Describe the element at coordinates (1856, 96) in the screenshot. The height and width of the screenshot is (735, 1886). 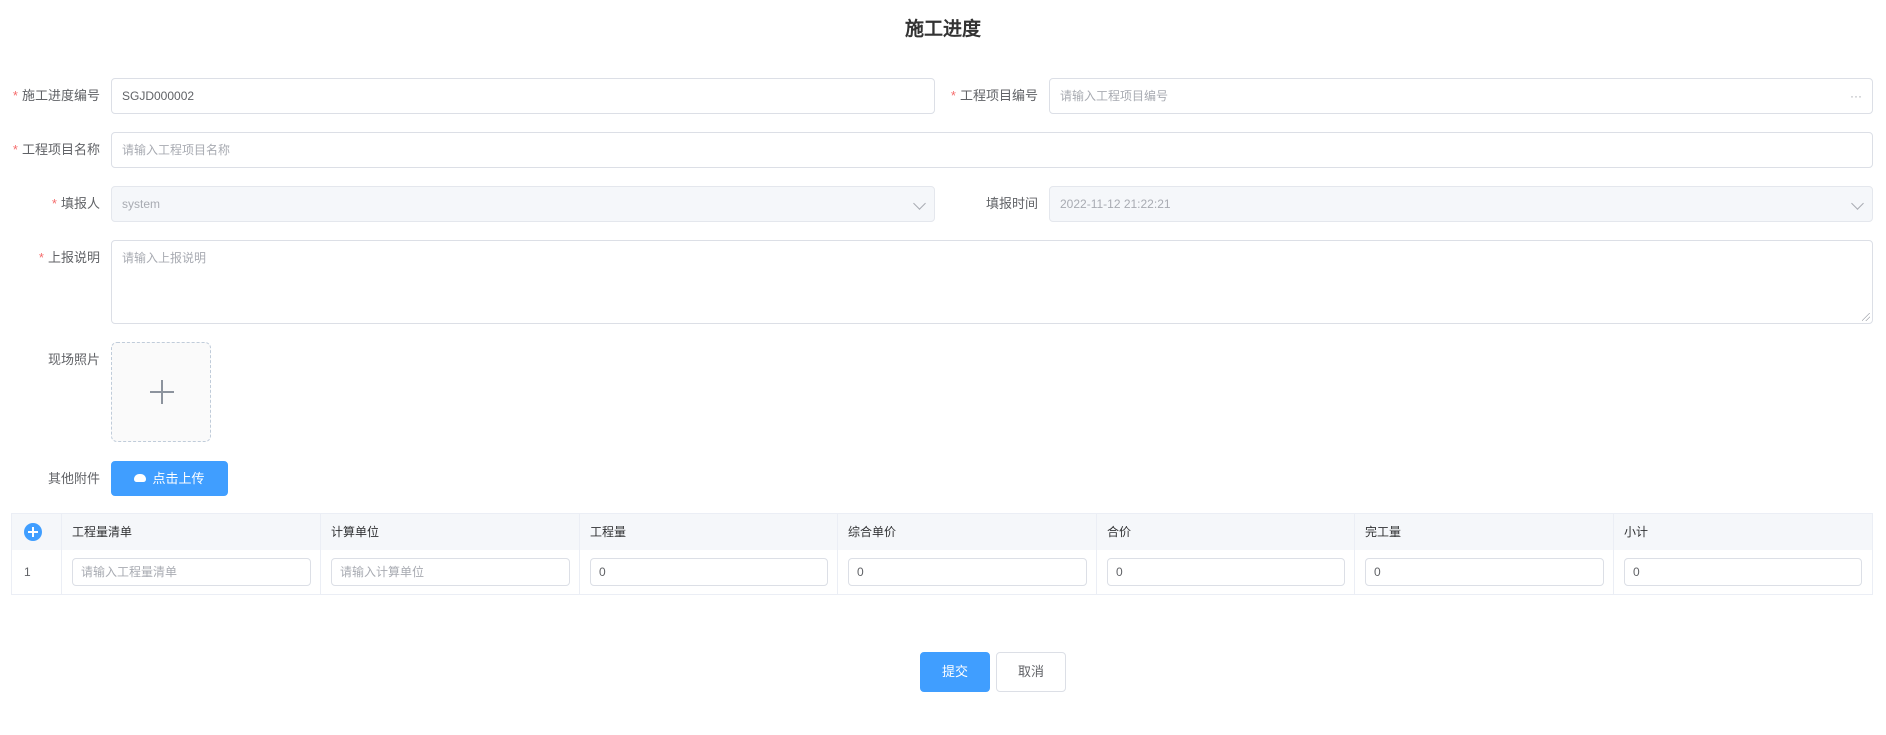
I see `ellipsis-icon: ···` at that location.